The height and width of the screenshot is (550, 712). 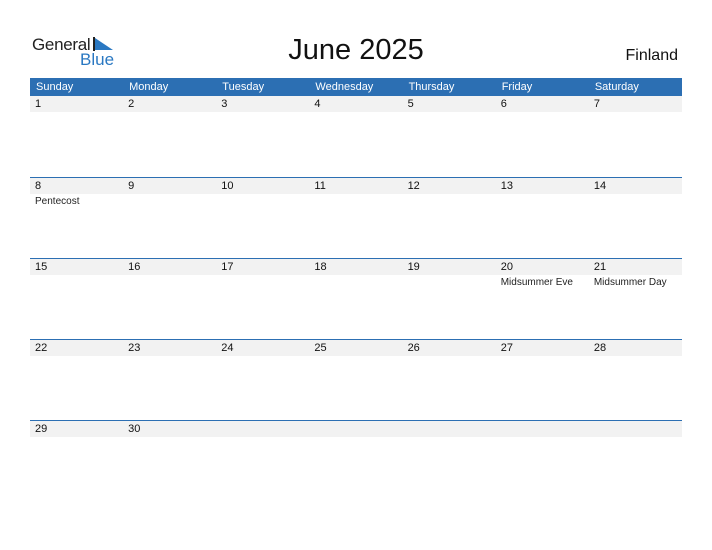 I want to click on day-number: 5, so click(x=410, y=104).